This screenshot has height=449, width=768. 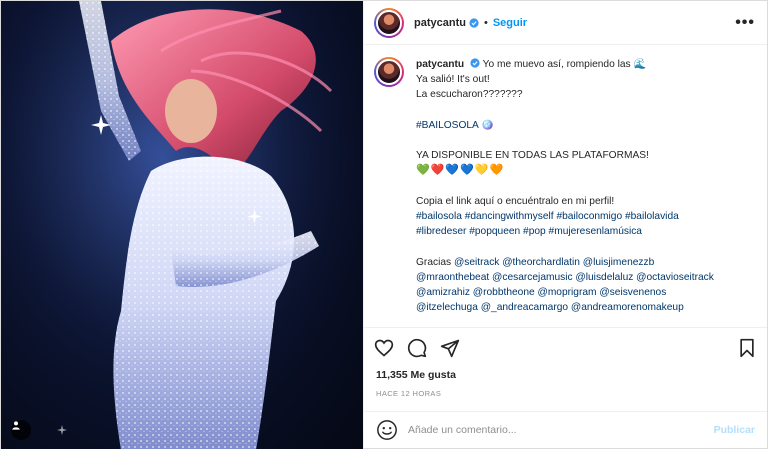 What do you see at coordinates (581, 125) in the screenshot?
I see `hashtag-link: #BAILOSOLA 🪩` at bounding box center [581, 125].